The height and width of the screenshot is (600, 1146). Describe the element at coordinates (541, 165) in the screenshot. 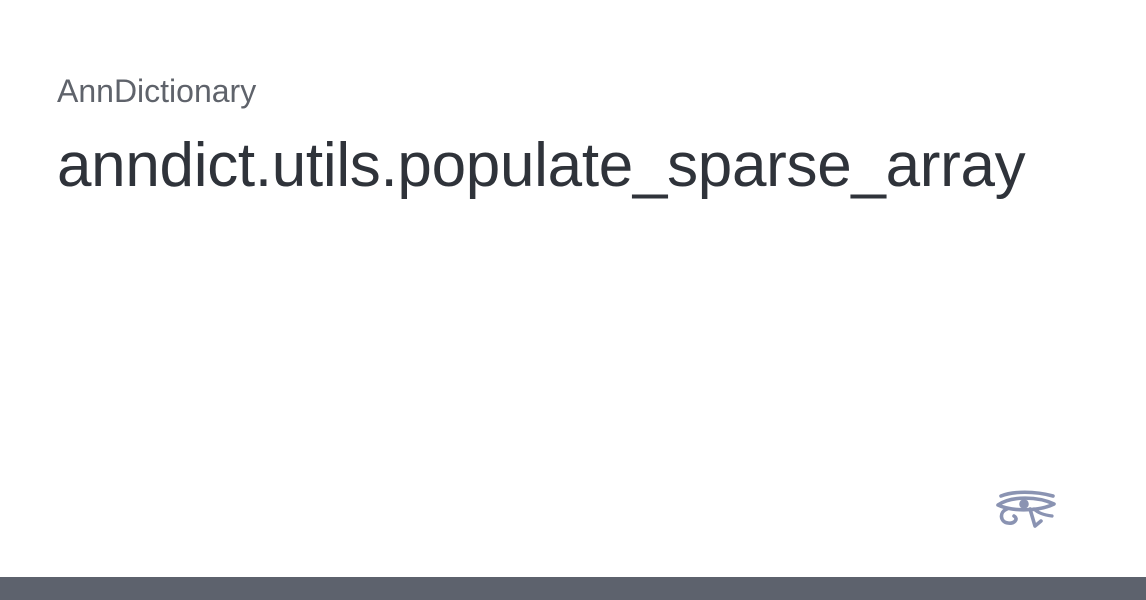

I see `page-title: anndict.utils.populate_sparse_array` at that location.